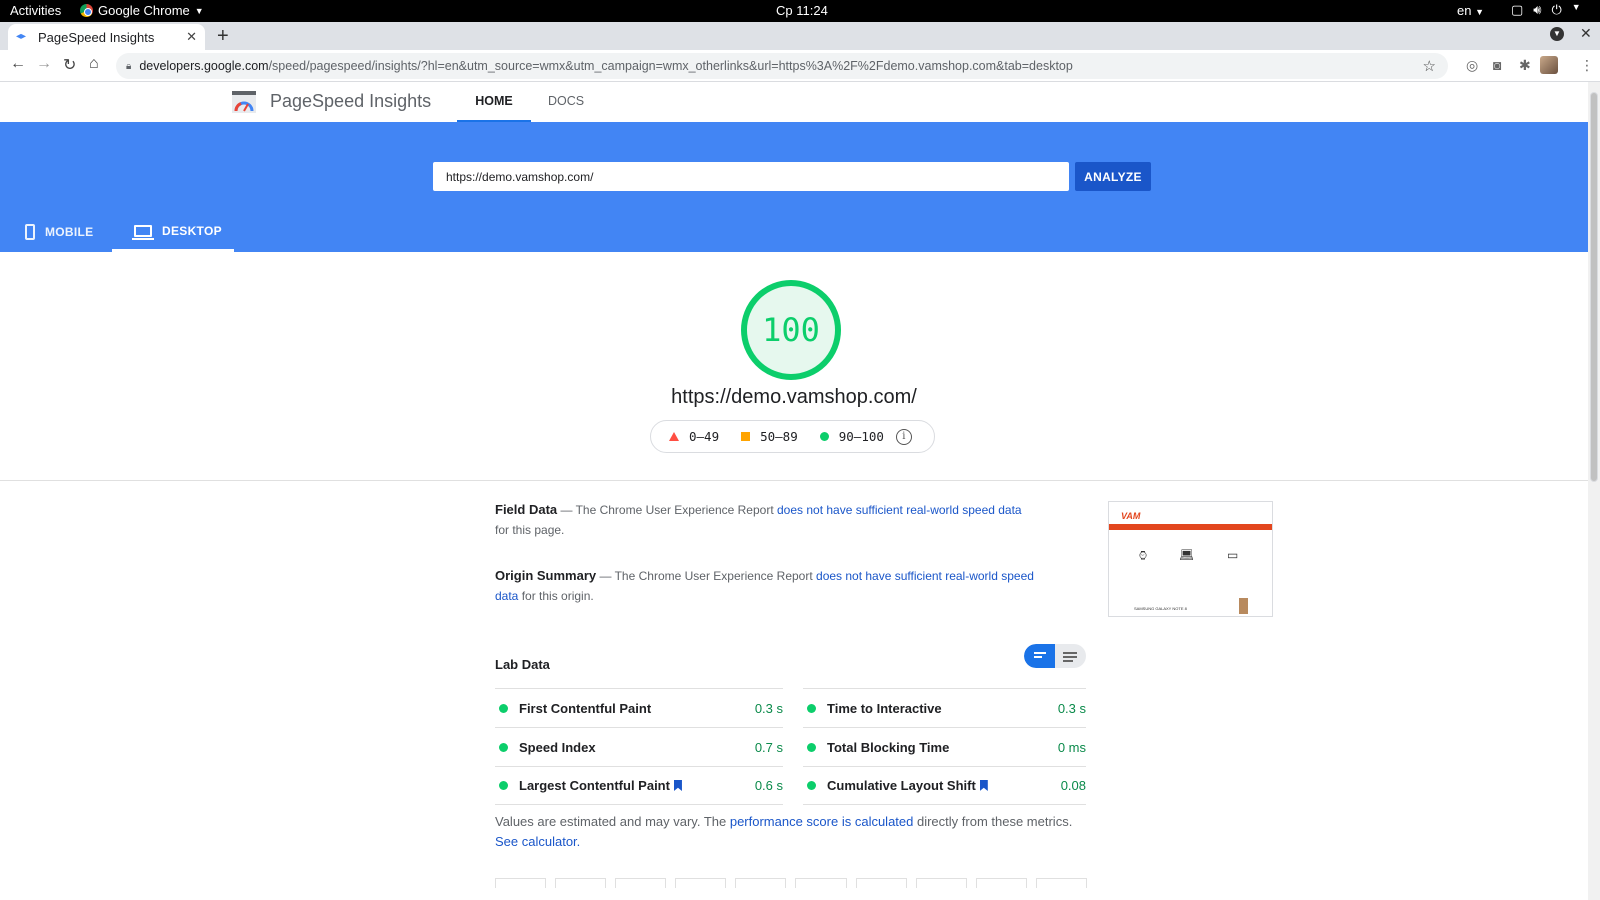 The image size is (1600, 900). I want to click on analyze-hero: ANALYZE MOBILE DESKTOP, so click(794, 187).